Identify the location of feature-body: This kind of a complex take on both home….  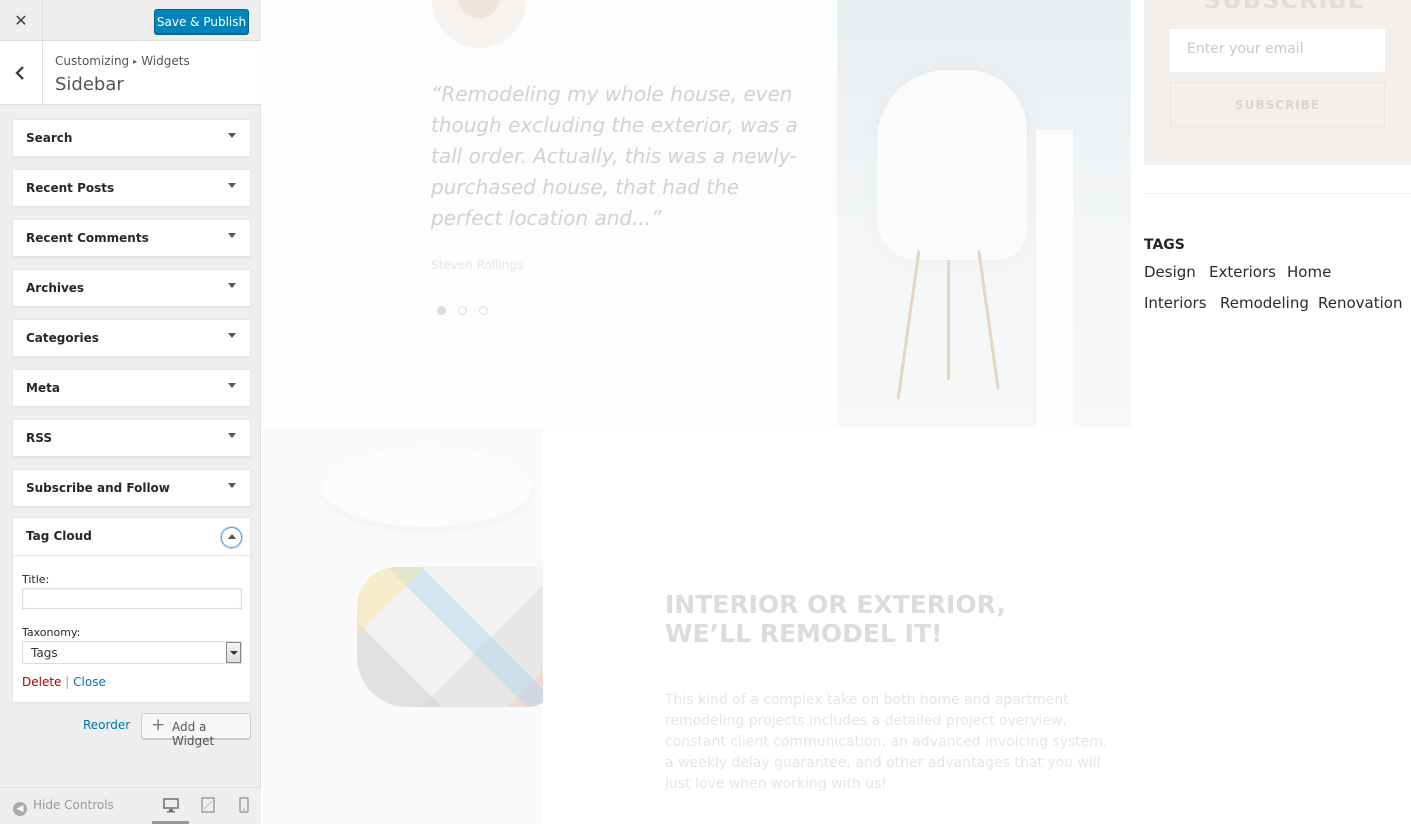
(886, 742).